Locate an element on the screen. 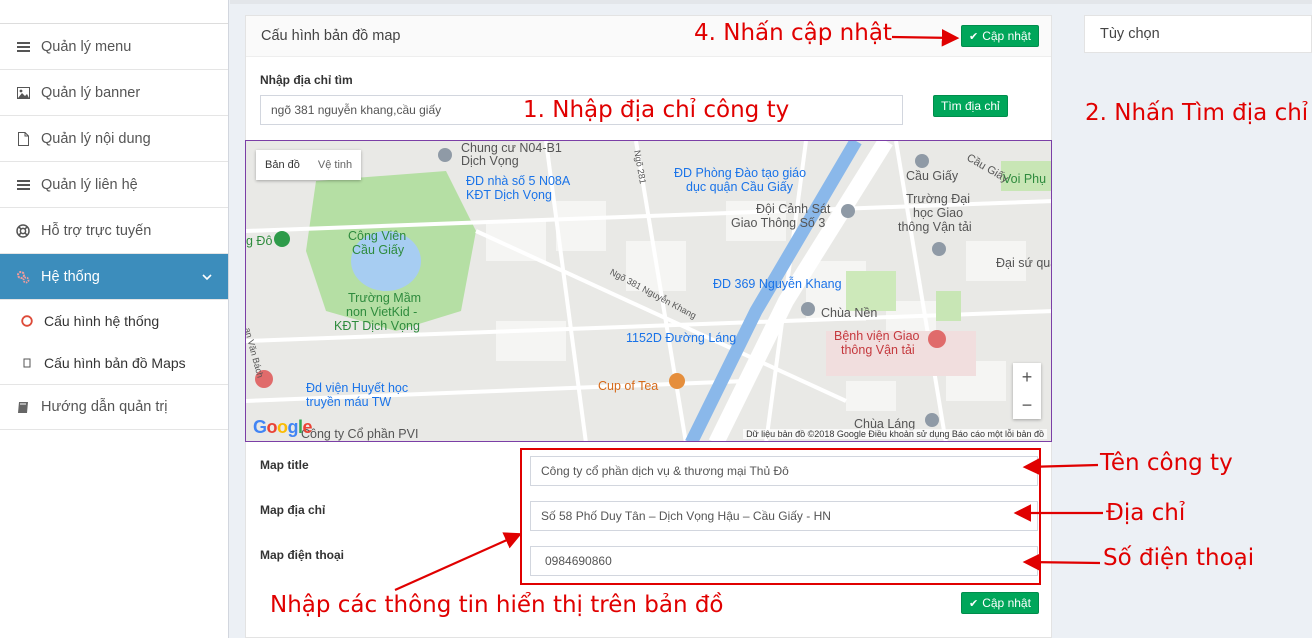  map-type-map-button: Bản đồ is located at coordinates (282, 165).